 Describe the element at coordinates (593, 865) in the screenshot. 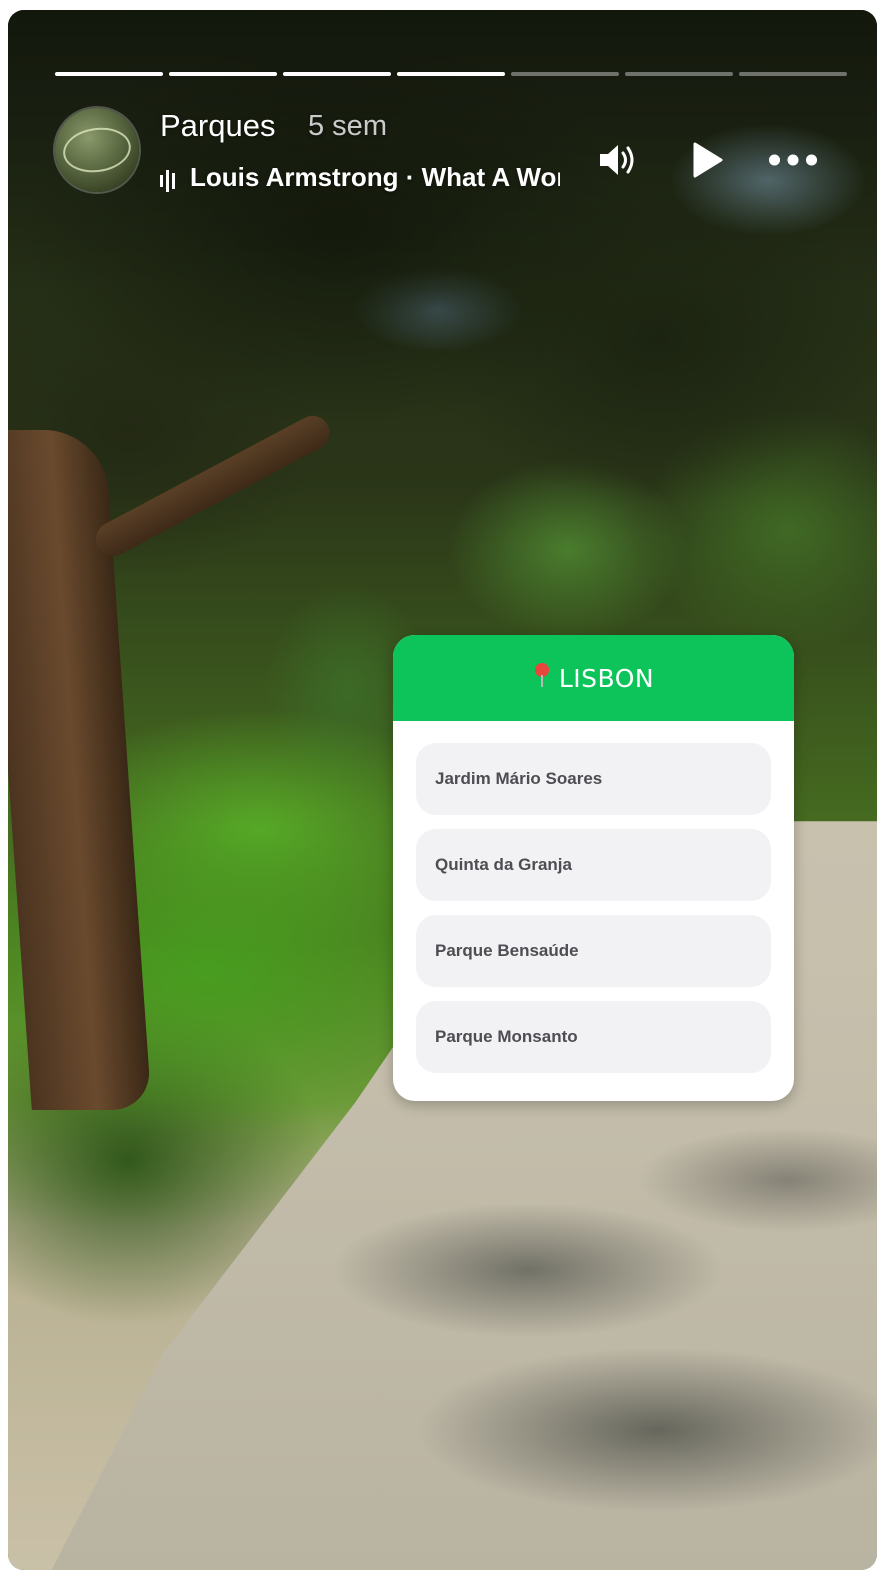

I see `list-item: Quinta da Granja` at that location.